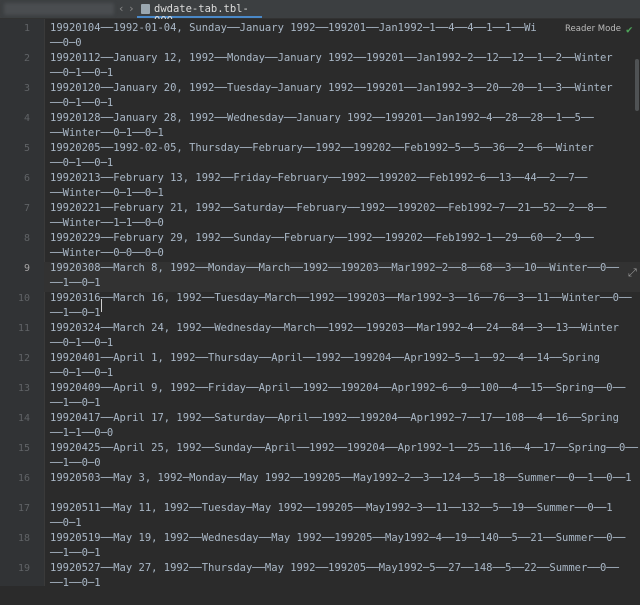 This screenshot has width=640, height=605. What do you see at coordinates (81, 433) in the screenshot?
I see `editor-line: ──1─1──0─0` at bounding box center [81, 433].